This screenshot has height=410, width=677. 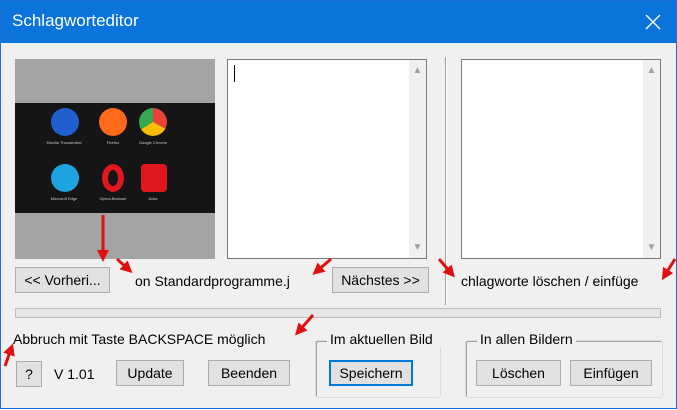 What do you see at coordinates (9, 355) in the screenshot?
I see `annotation-arrow-help` at bounding box center [9, 355].